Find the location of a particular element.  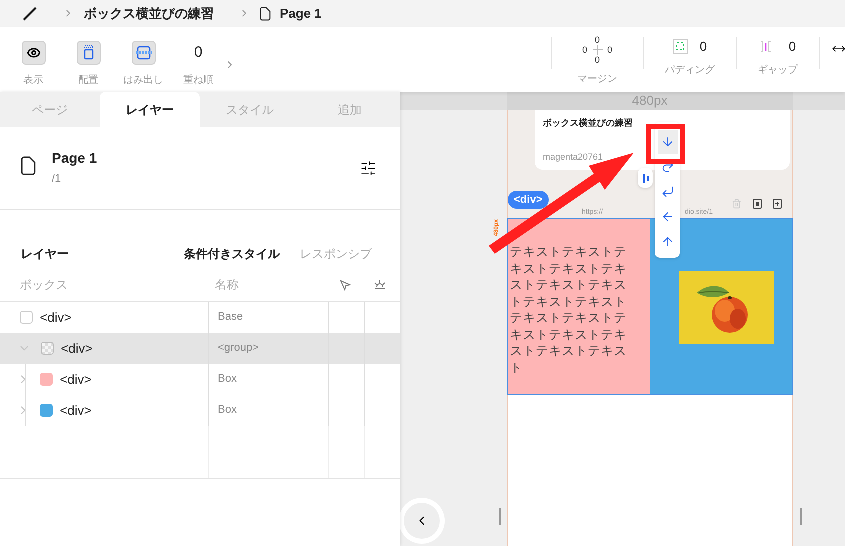

add-page-icon is located at coordinates (777, 204).